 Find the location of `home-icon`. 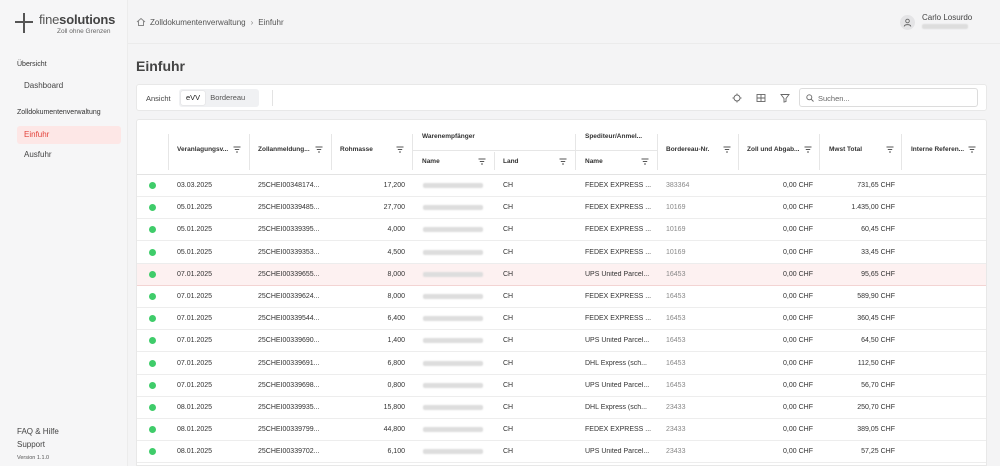

home-icon is located at coordinates (141, 22).